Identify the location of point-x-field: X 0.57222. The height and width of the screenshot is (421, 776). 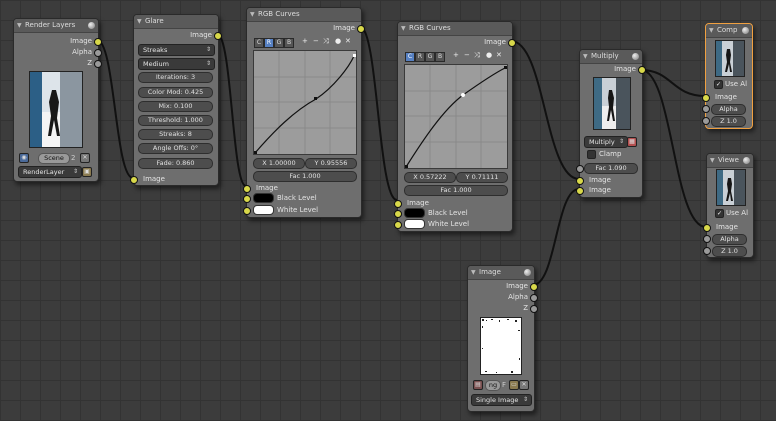
(430, 177).